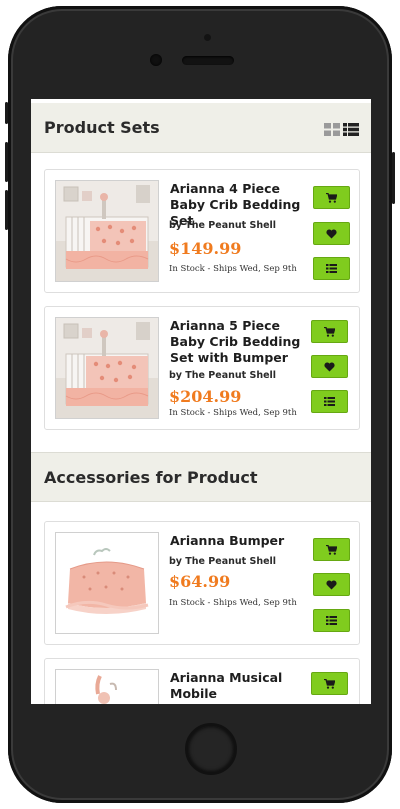 The width and height of the screenshot is (400, 809). What do you see at coordinates (205, 396) in the screenshot?
I see `product-price: $204.99` at bounding box center [205, 396].